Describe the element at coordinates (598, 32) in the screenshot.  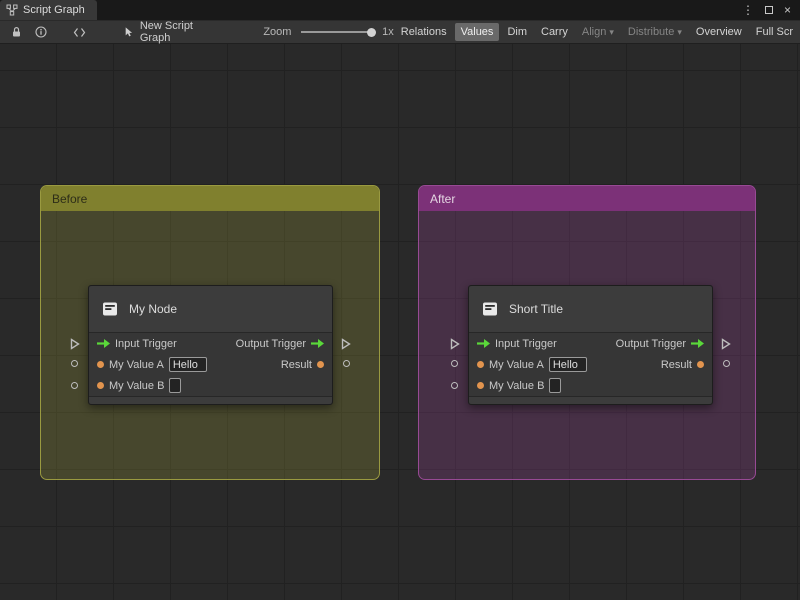
I see `align-button: Align ▾` at that location.